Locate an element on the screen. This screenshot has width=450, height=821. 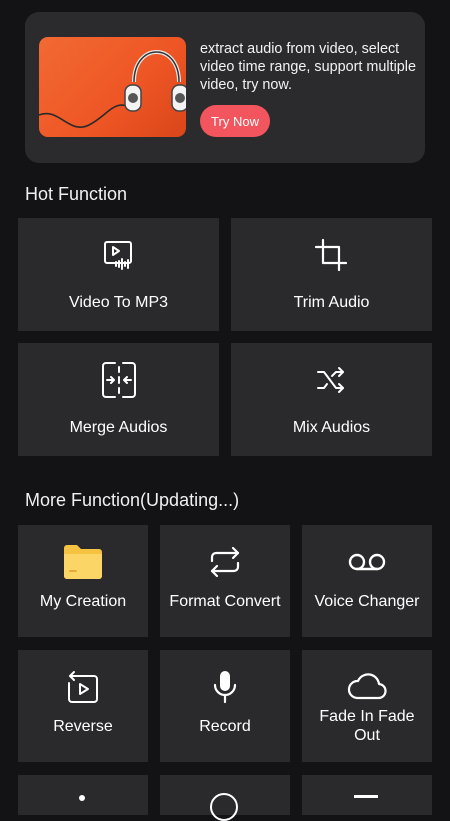
tile-mix-audios: Mix Audios is located at coordinates (331, 399).